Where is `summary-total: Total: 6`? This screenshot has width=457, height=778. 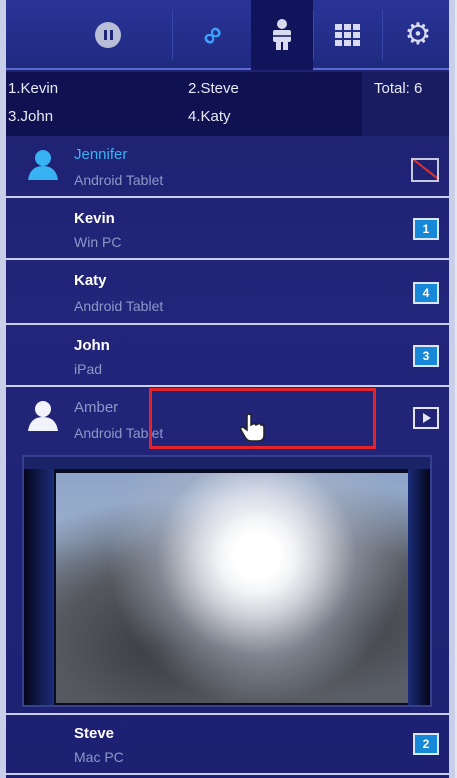
summary-total: Total: 6 is located at coordinates (398, 88).